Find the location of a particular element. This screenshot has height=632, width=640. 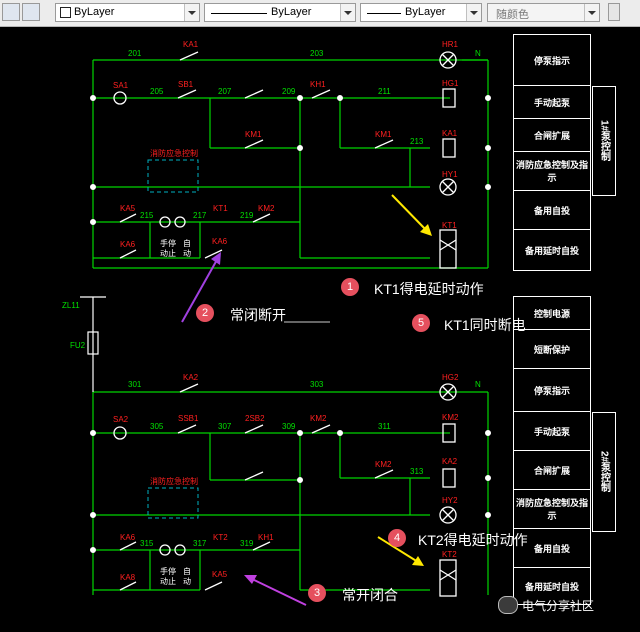

annotation-badge: 5 is located at coordinates (421, 323).